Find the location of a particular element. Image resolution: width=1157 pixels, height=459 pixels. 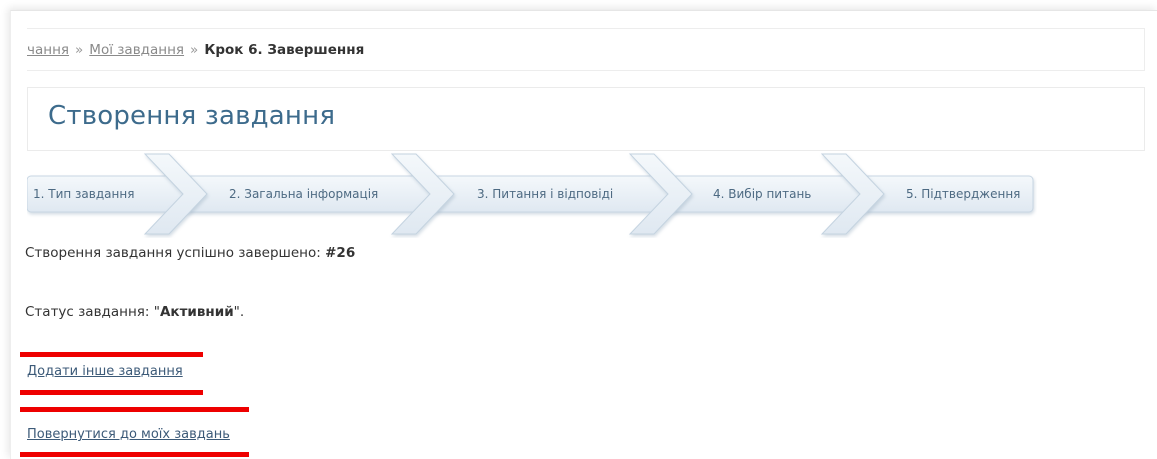

step-2-general-info: 2. Загальна інформація is located at coordinates (304, 194).